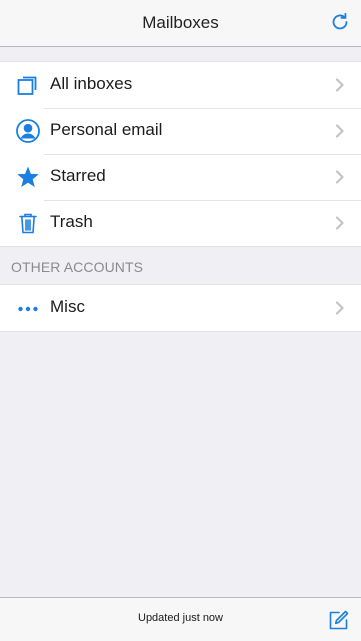  I want to click on mailbox-row-starred: Starred, so click(180, 177).